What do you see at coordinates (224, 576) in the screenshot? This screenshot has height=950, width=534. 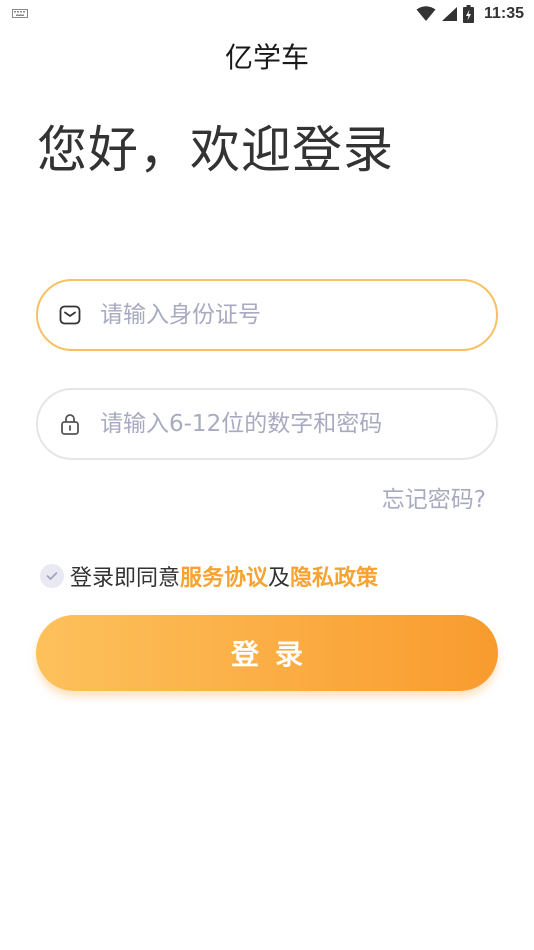 I see `service-agreement-link: 服务协议` at bounding box center [224, 576].